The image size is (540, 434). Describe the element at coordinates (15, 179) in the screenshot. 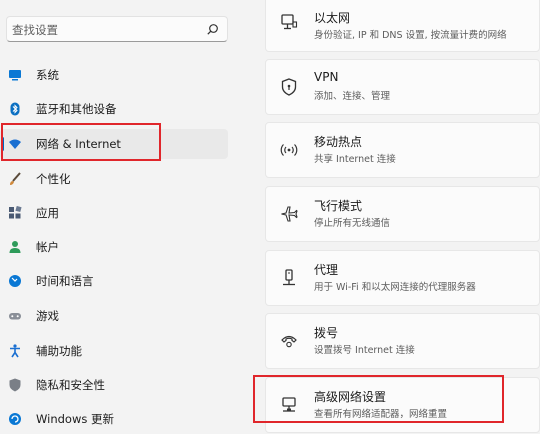

I see `brush-icon` at that location.